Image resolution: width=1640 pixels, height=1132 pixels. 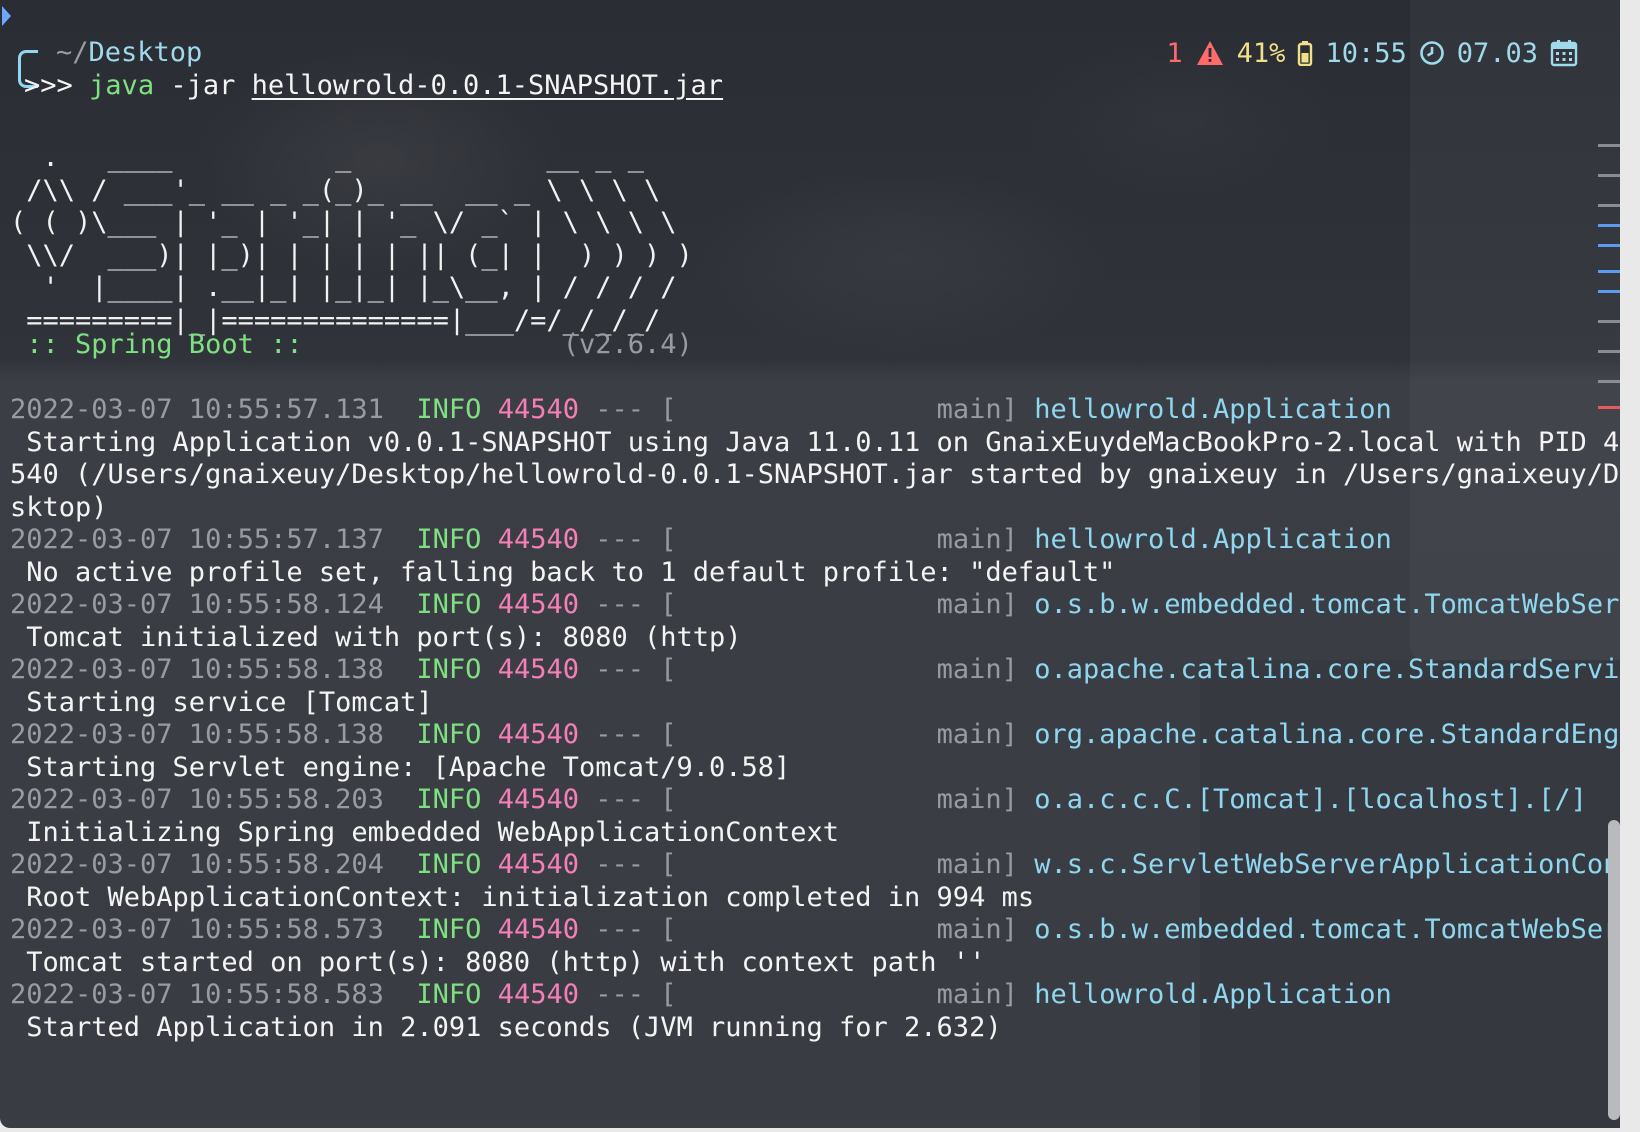 I want to click on corner-caret-icon, so click(x=6, y=16).